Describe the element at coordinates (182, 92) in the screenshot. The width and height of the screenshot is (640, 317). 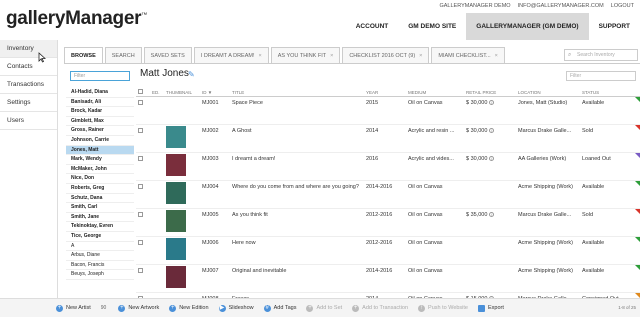
I see `header-thumbnail: THUMBNAIL` at that location.